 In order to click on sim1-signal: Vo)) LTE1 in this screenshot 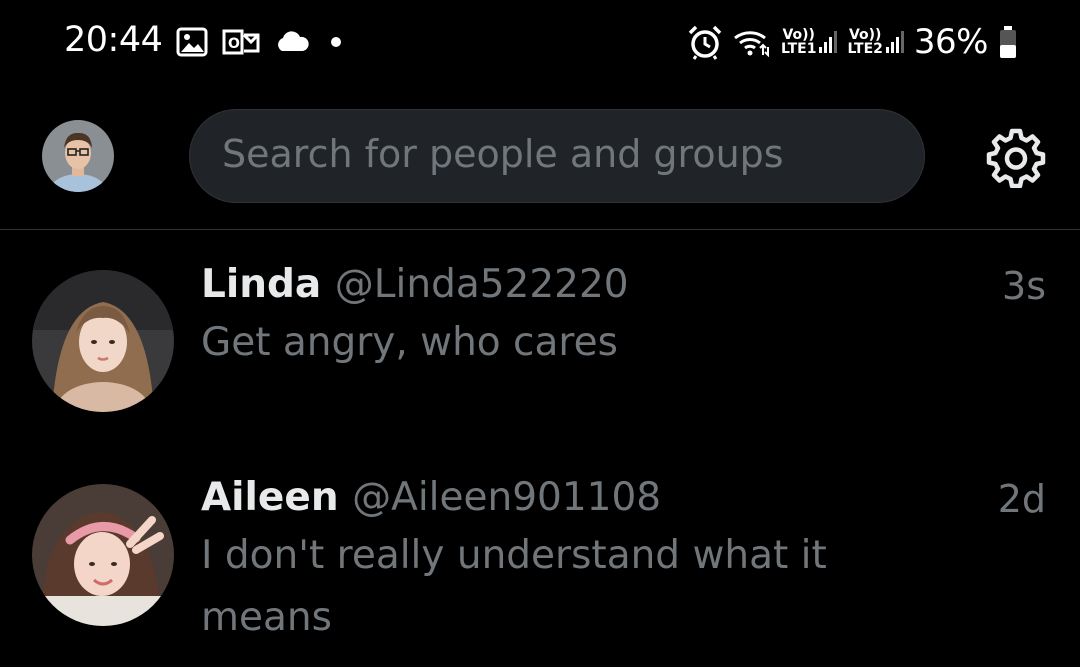, I will do `click(809, 42)`.